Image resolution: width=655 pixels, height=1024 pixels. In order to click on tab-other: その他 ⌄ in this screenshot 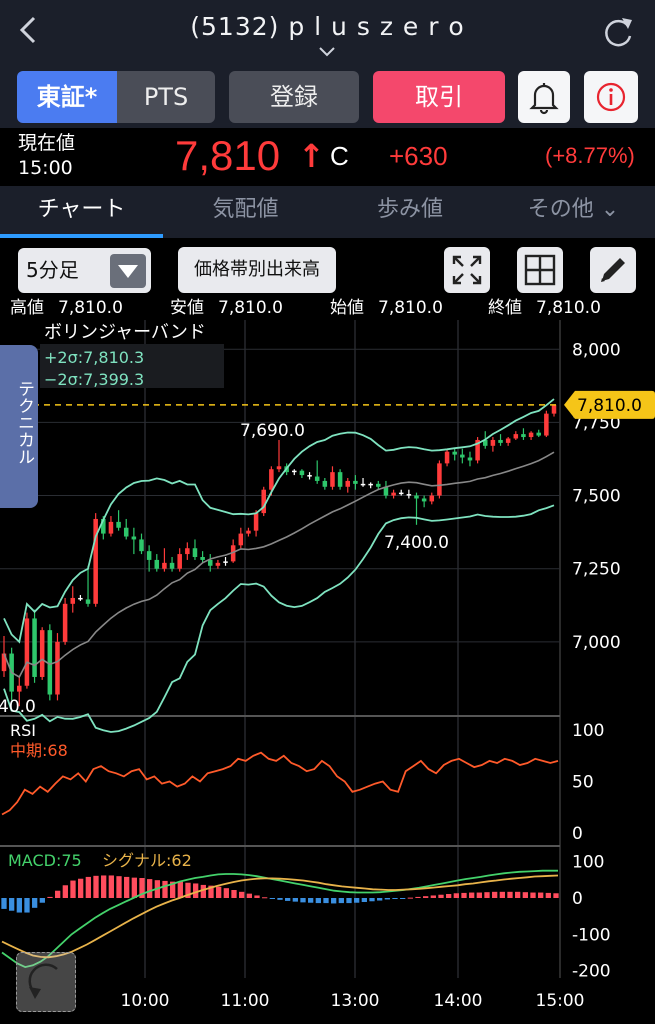, I will do `click(573, 210)`.